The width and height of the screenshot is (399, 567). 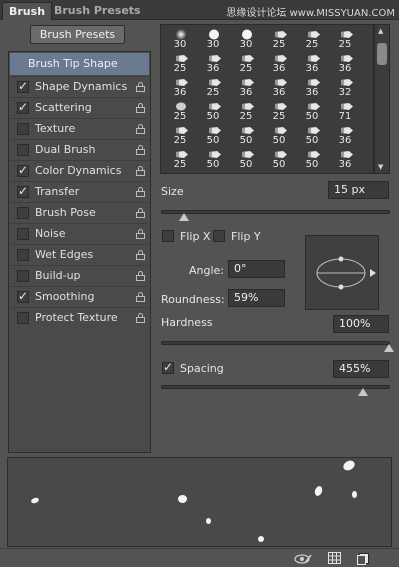 I want to click on option-scattering: Scattering, so click(x=79, y=107).